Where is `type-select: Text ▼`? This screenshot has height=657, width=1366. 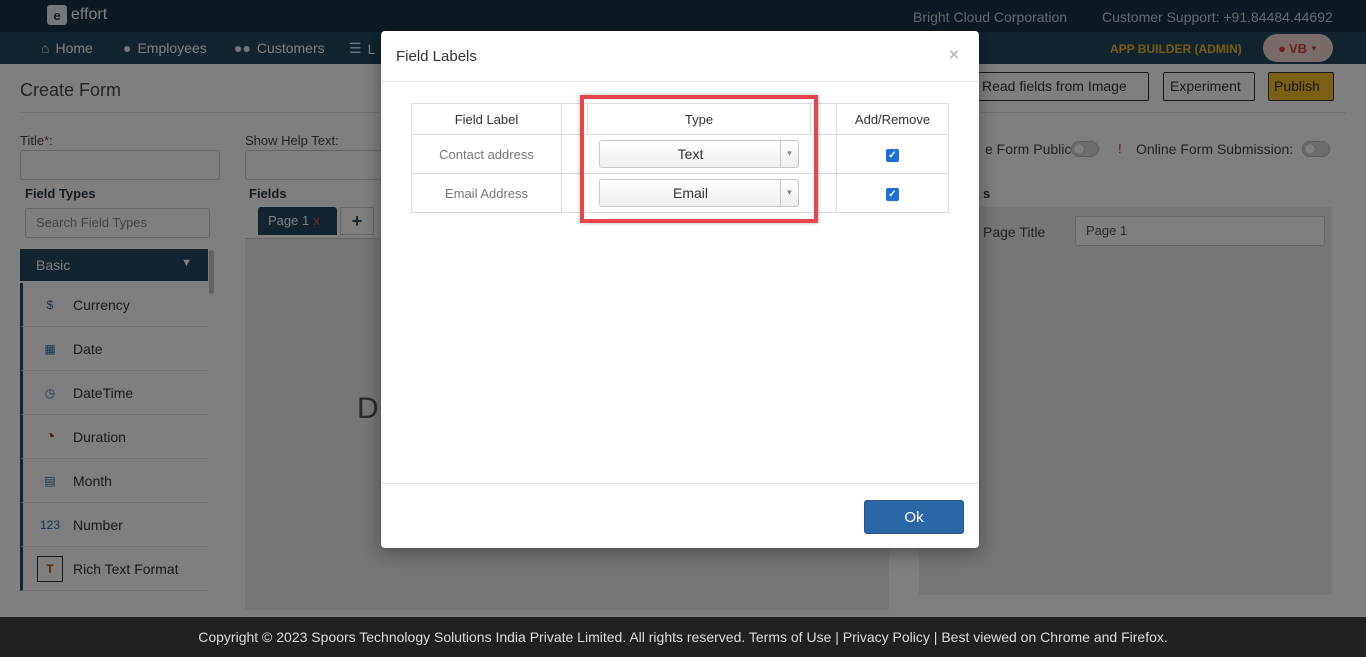 type-select: Text ▼ is located at coordinates (699, 154).